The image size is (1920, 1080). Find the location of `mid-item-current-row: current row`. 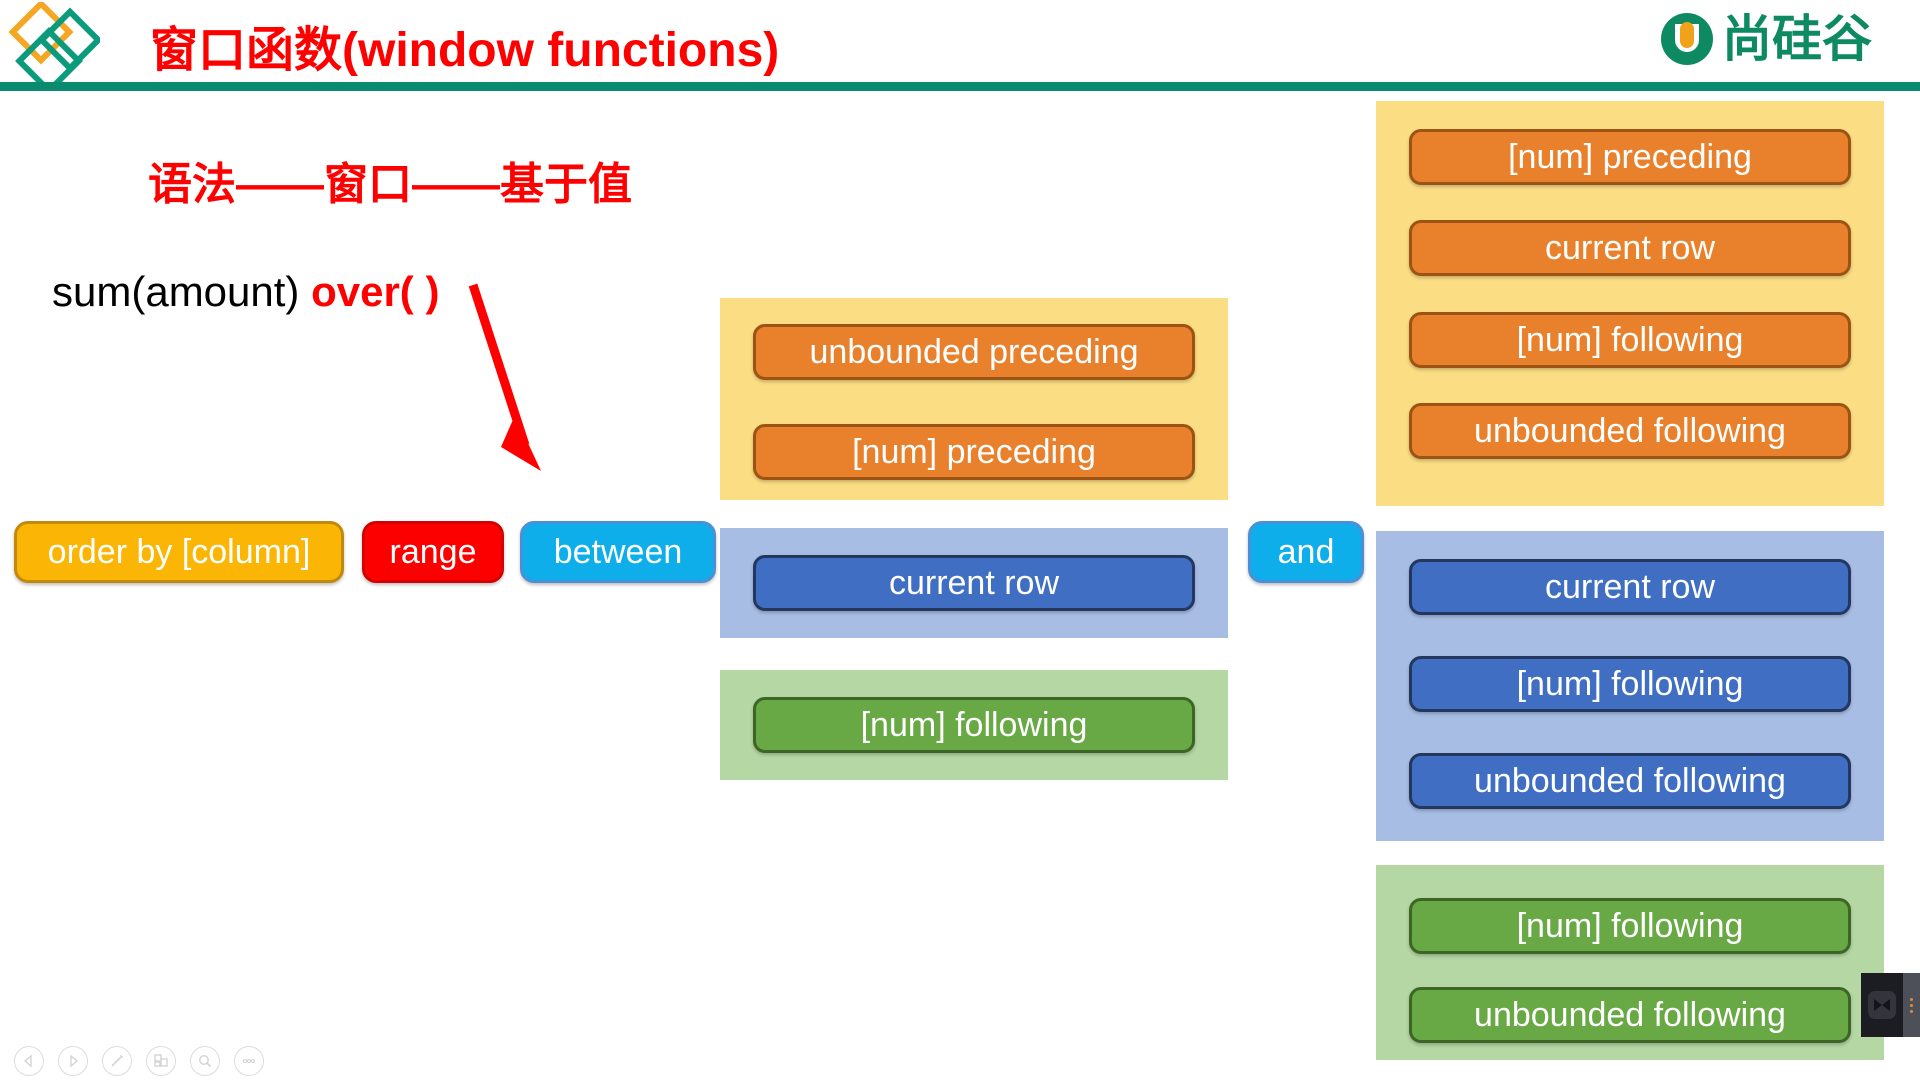

mid-item-current-row: current row is located at coordinates (974, 583).